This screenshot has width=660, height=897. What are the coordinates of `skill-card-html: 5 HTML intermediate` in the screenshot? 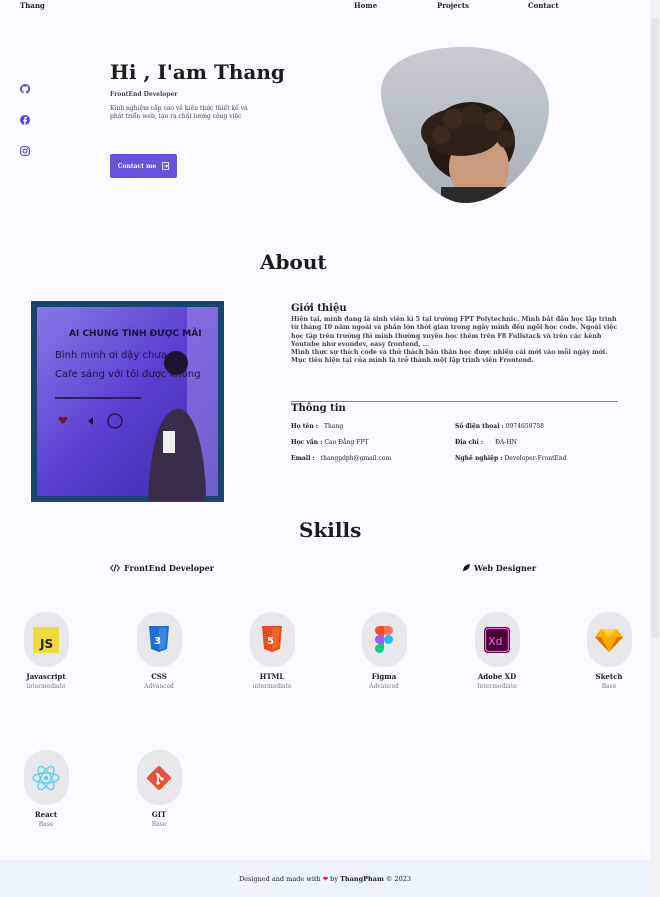 It's located at (272, 651).